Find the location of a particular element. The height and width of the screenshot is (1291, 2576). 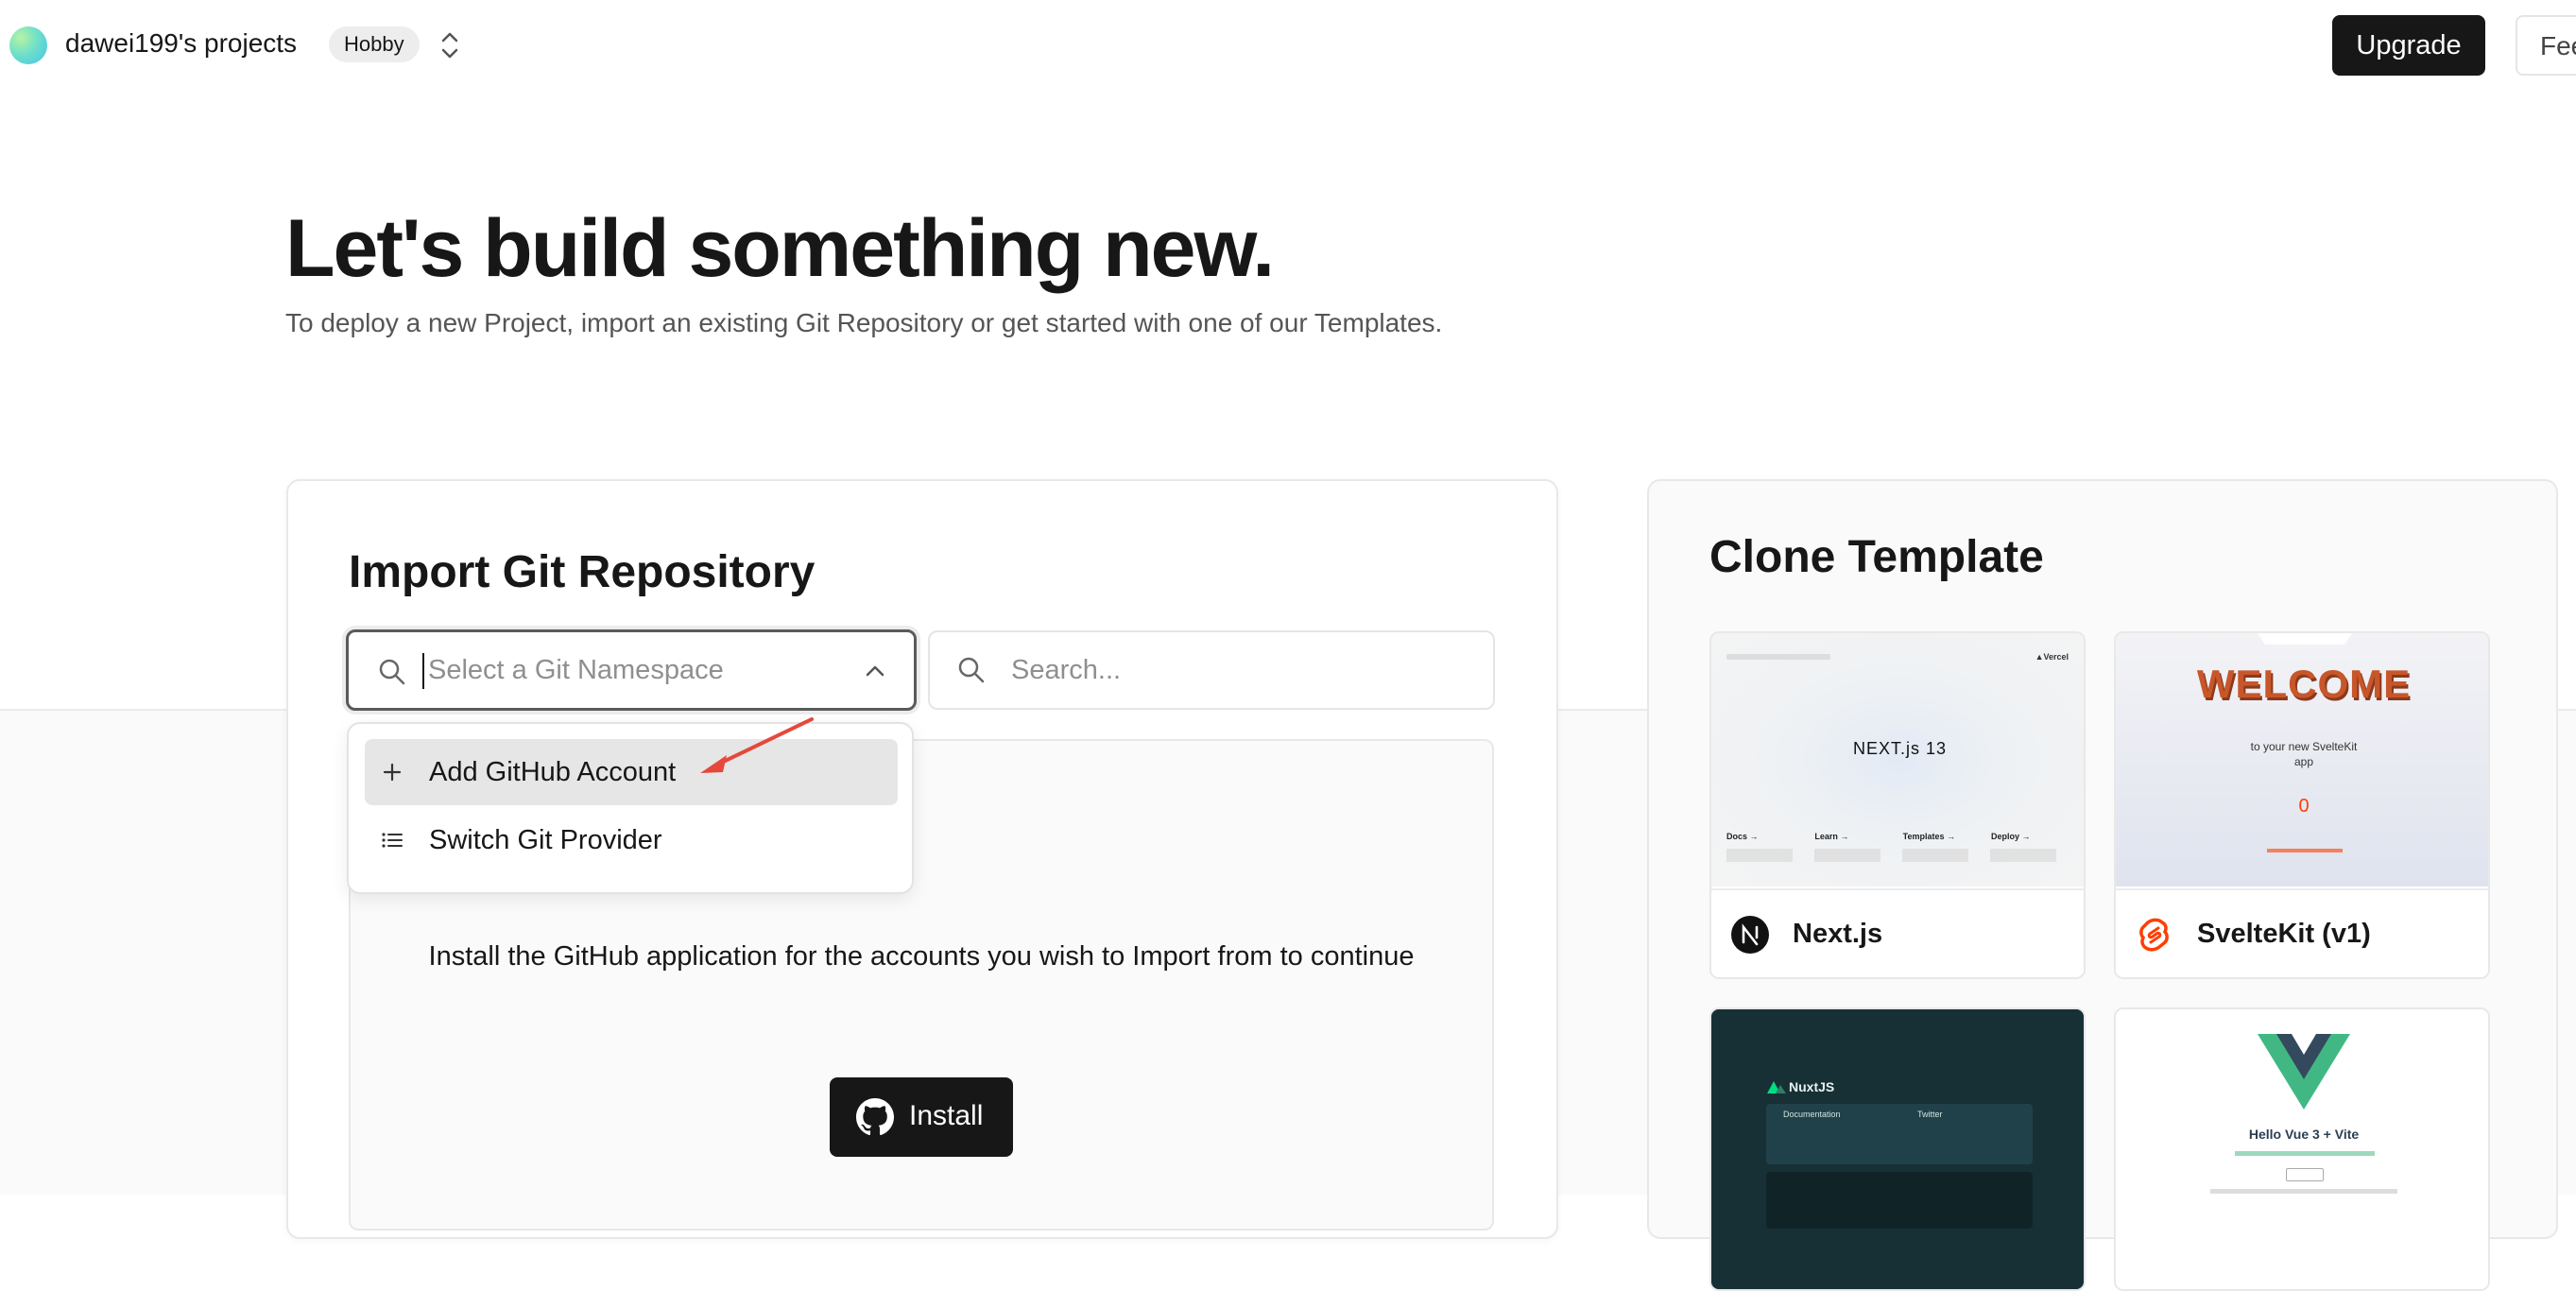

template-footer: SvelteKit (v1) is located at coordinates (2302, 932).